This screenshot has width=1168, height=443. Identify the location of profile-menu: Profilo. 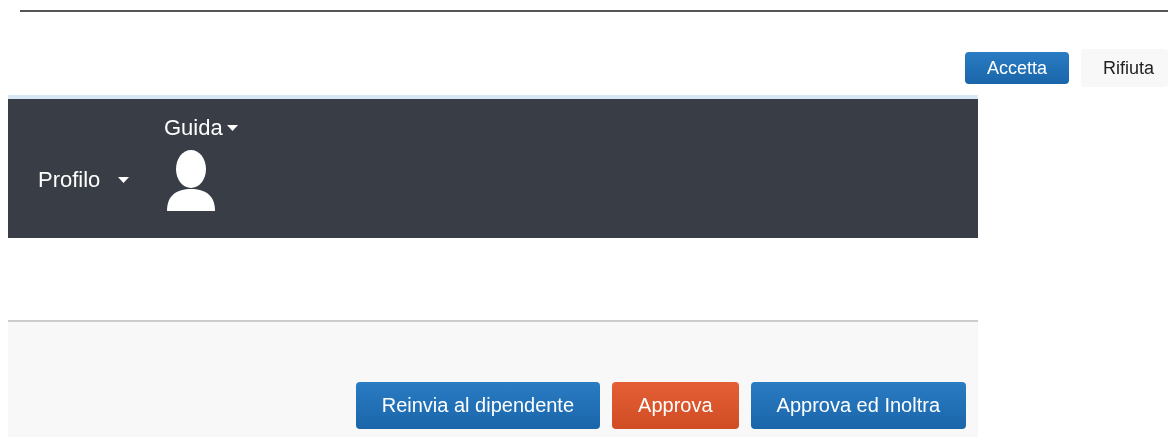
(84, 180).